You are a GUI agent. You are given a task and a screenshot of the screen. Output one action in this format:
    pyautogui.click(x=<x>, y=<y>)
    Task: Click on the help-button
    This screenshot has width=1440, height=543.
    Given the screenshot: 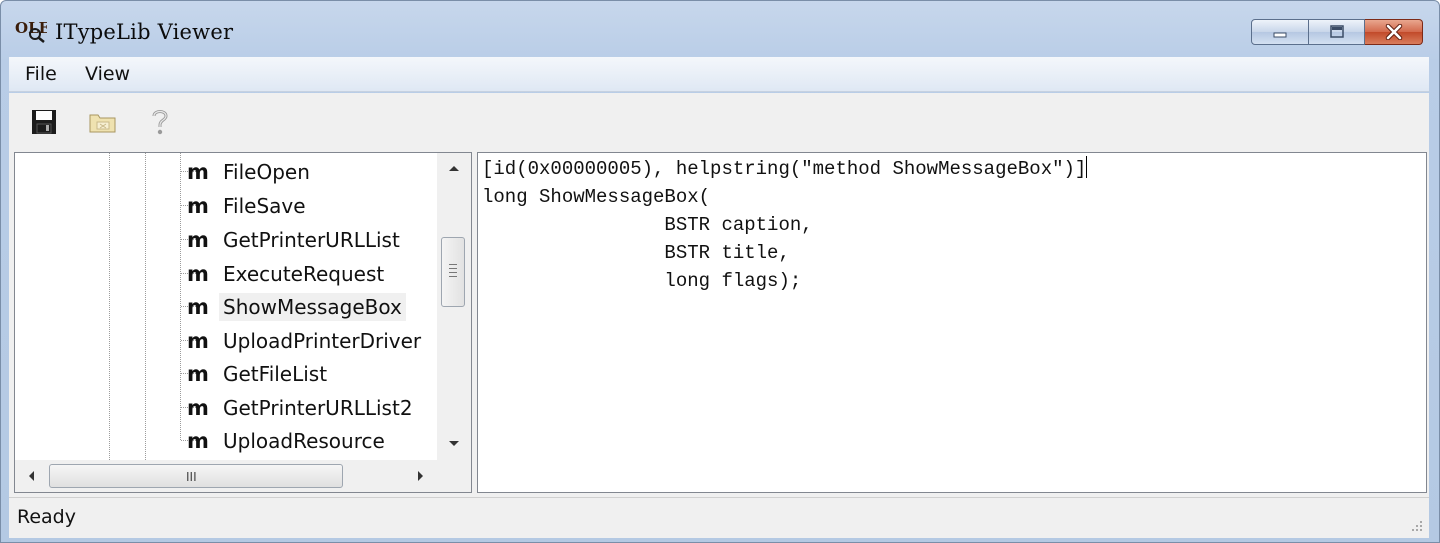 What is the action you would take?
    pyautogui.click(x=160, y=122)
    